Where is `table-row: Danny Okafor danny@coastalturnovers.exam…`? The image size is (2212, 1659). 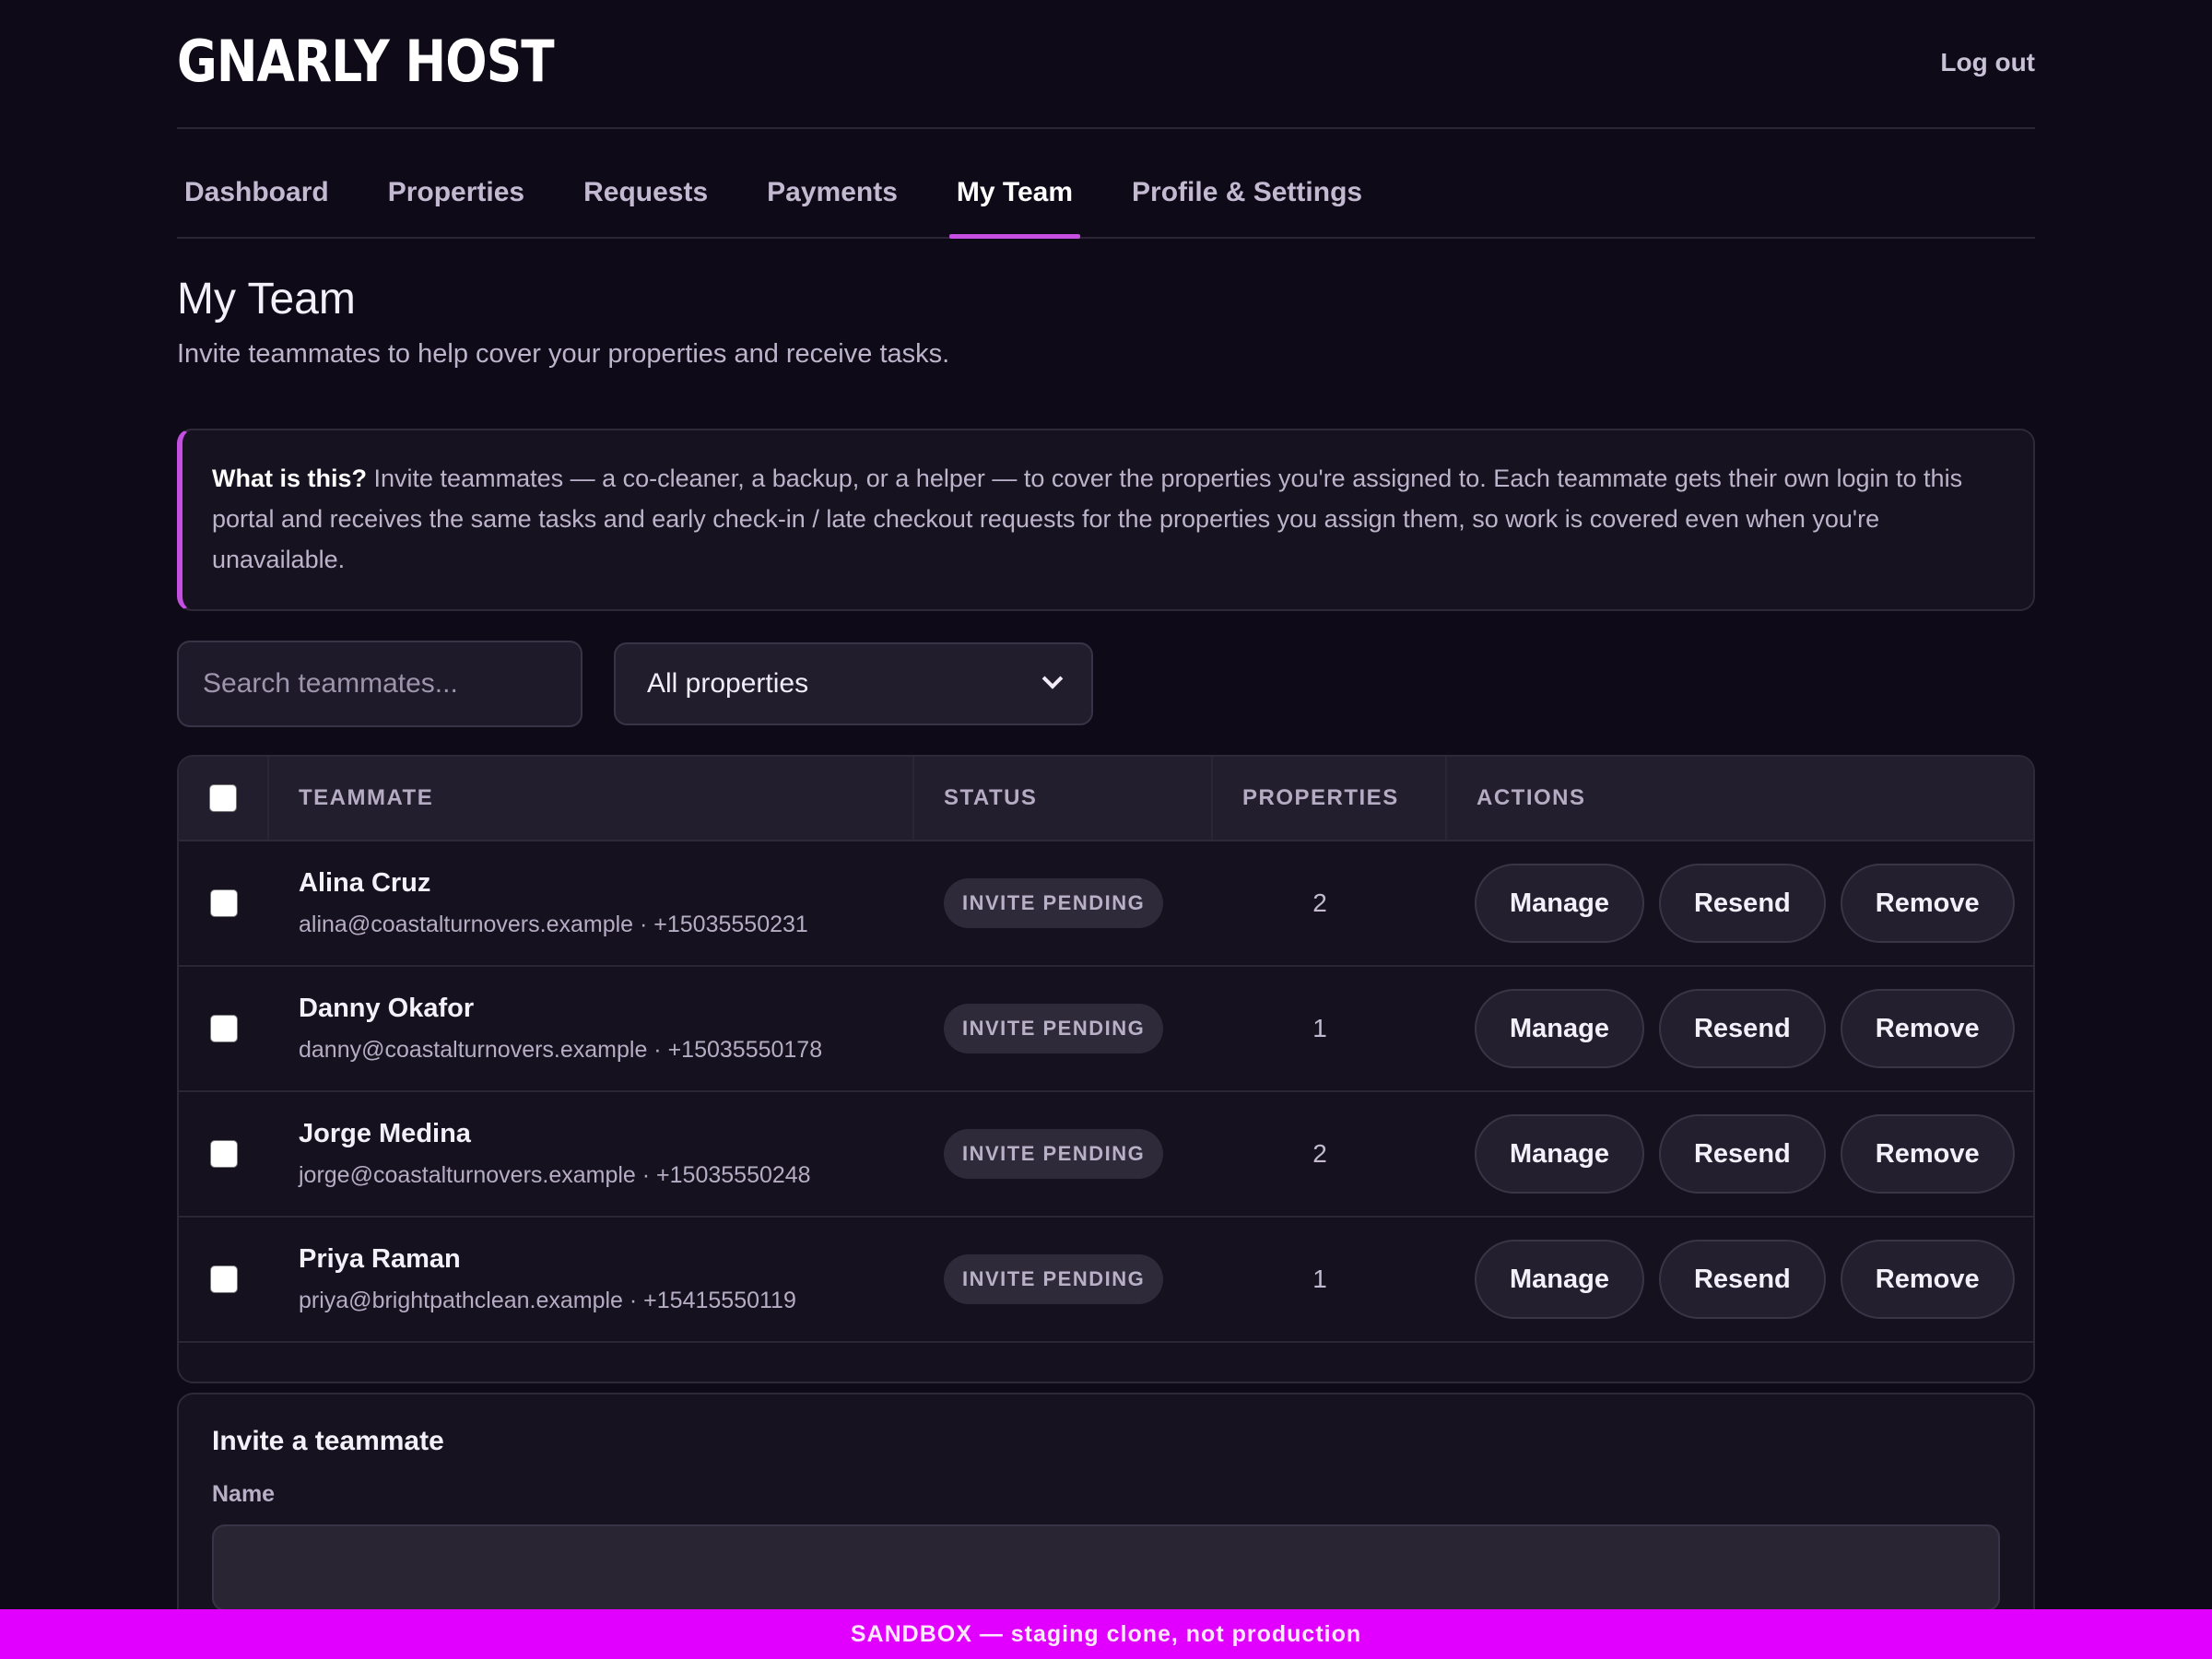 table-row: Danny Okafor danny@coastalturnovers.exam… is located at coordinates (1106, 1029).